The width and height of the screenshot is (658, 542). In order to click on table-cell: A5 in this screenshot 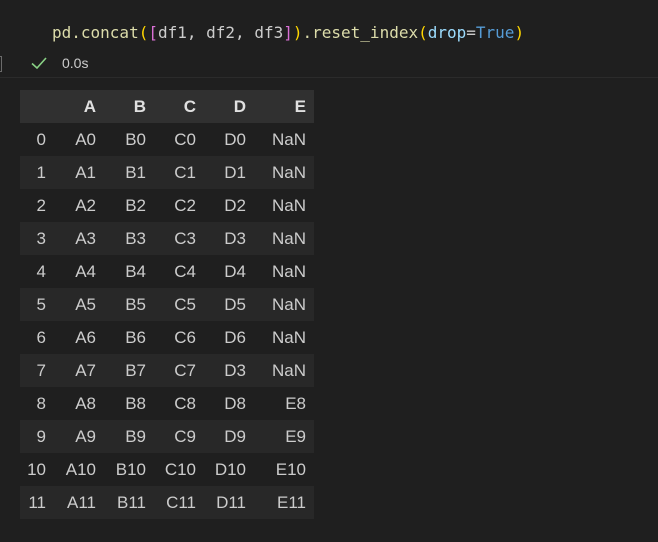, I will do `click(85, 304)`.